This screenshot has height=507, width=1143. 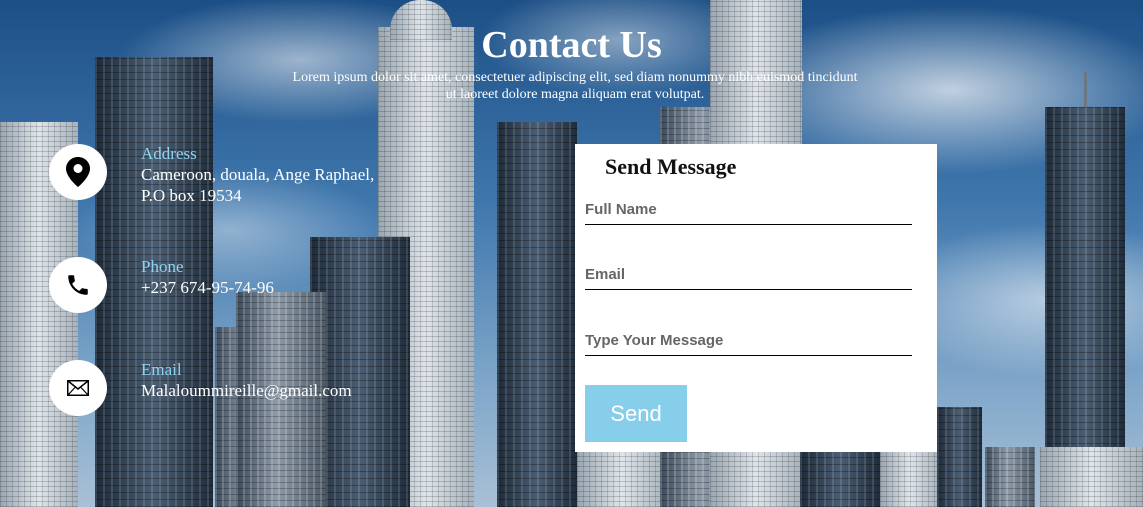 I want to click on address-label: Address, so click(x=169, y=153).